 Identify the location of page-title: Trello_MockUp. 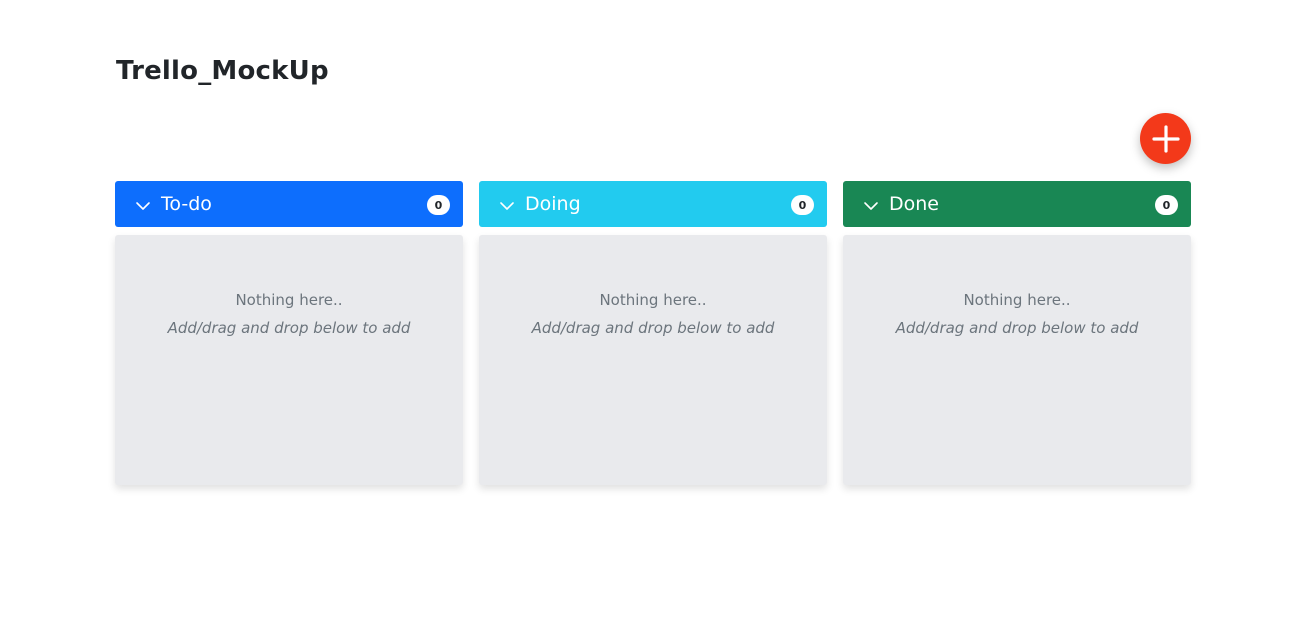
(222, 71).